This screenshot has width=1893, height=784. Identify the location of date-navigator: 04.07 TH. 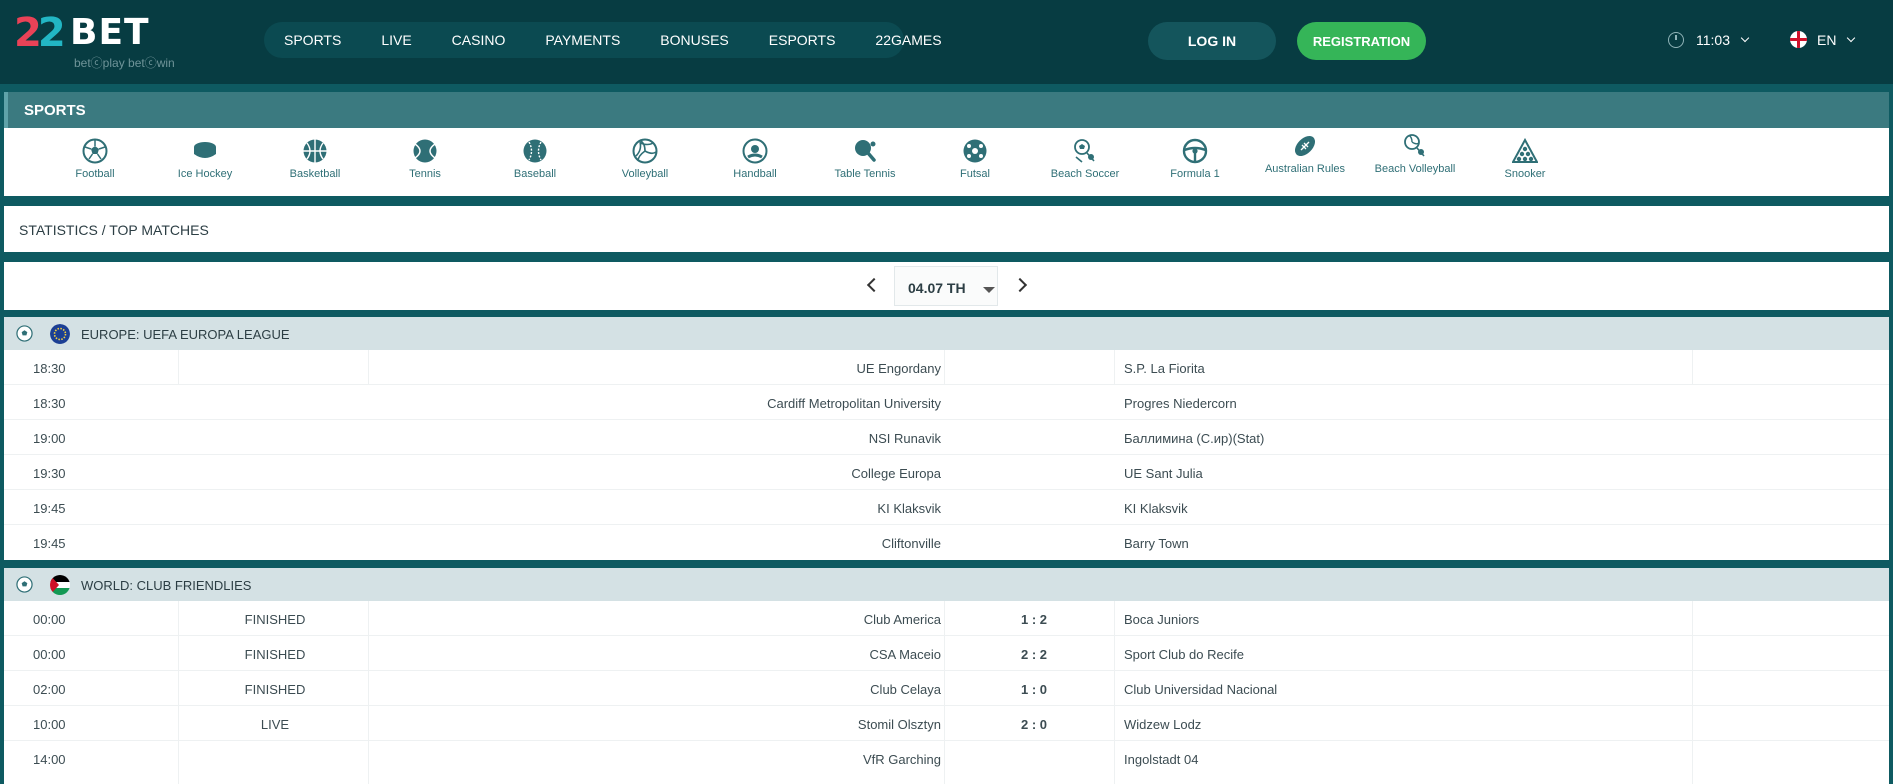
(946, 286).